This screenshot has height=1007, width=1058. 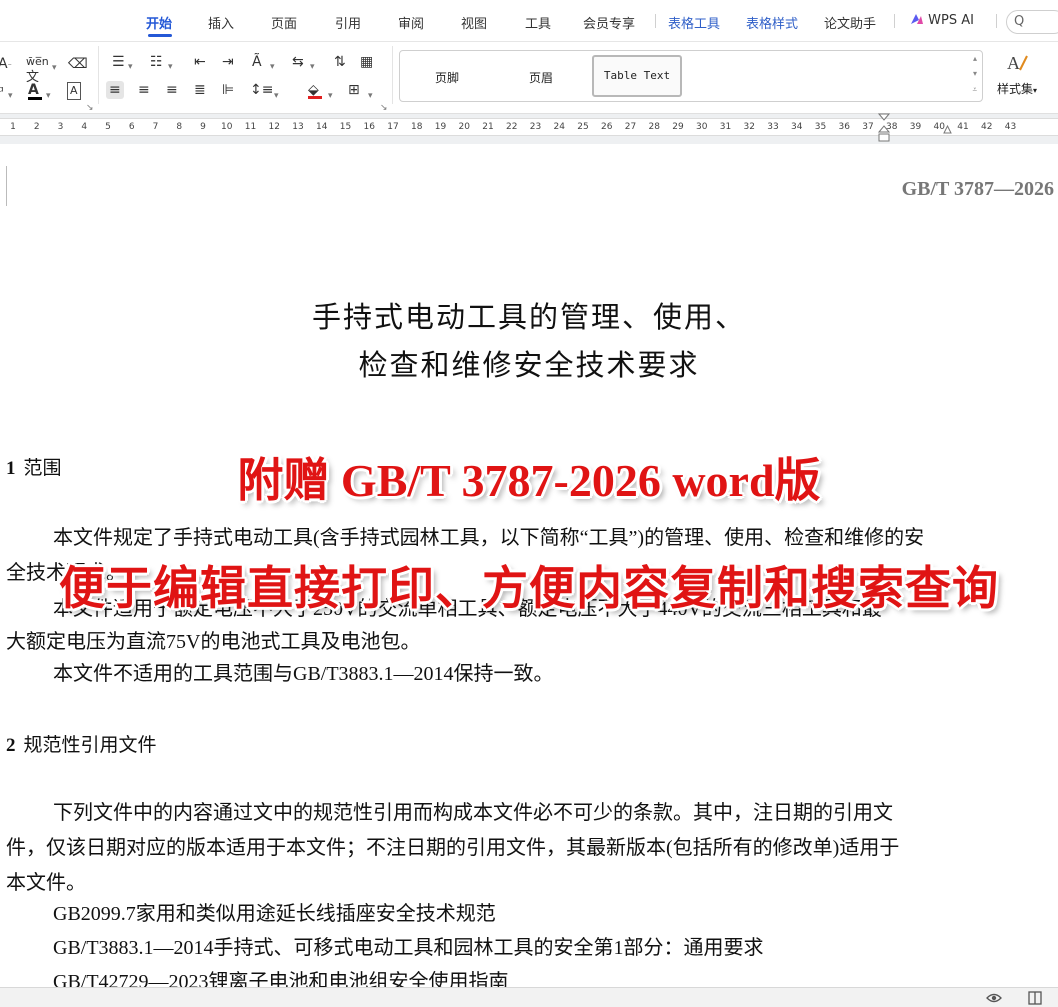 I want to click on decrease-indent-icon: ⇤, so click(x=200, y=62).